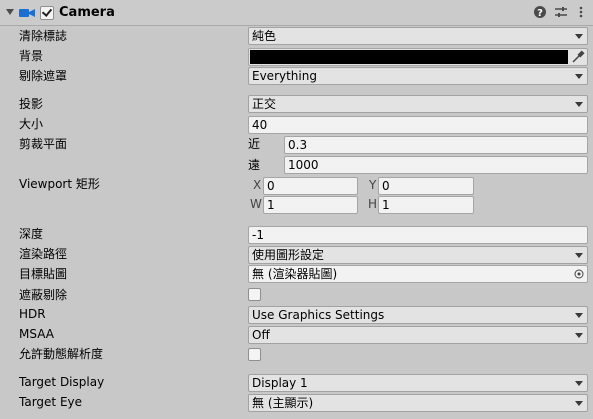 The height and width of the screenshot is (419, 593). What do you see at coordinates (254, 354) in the screenshot?
I see `dynamic-resolution-checkbox` at bounding box center [254, 354].